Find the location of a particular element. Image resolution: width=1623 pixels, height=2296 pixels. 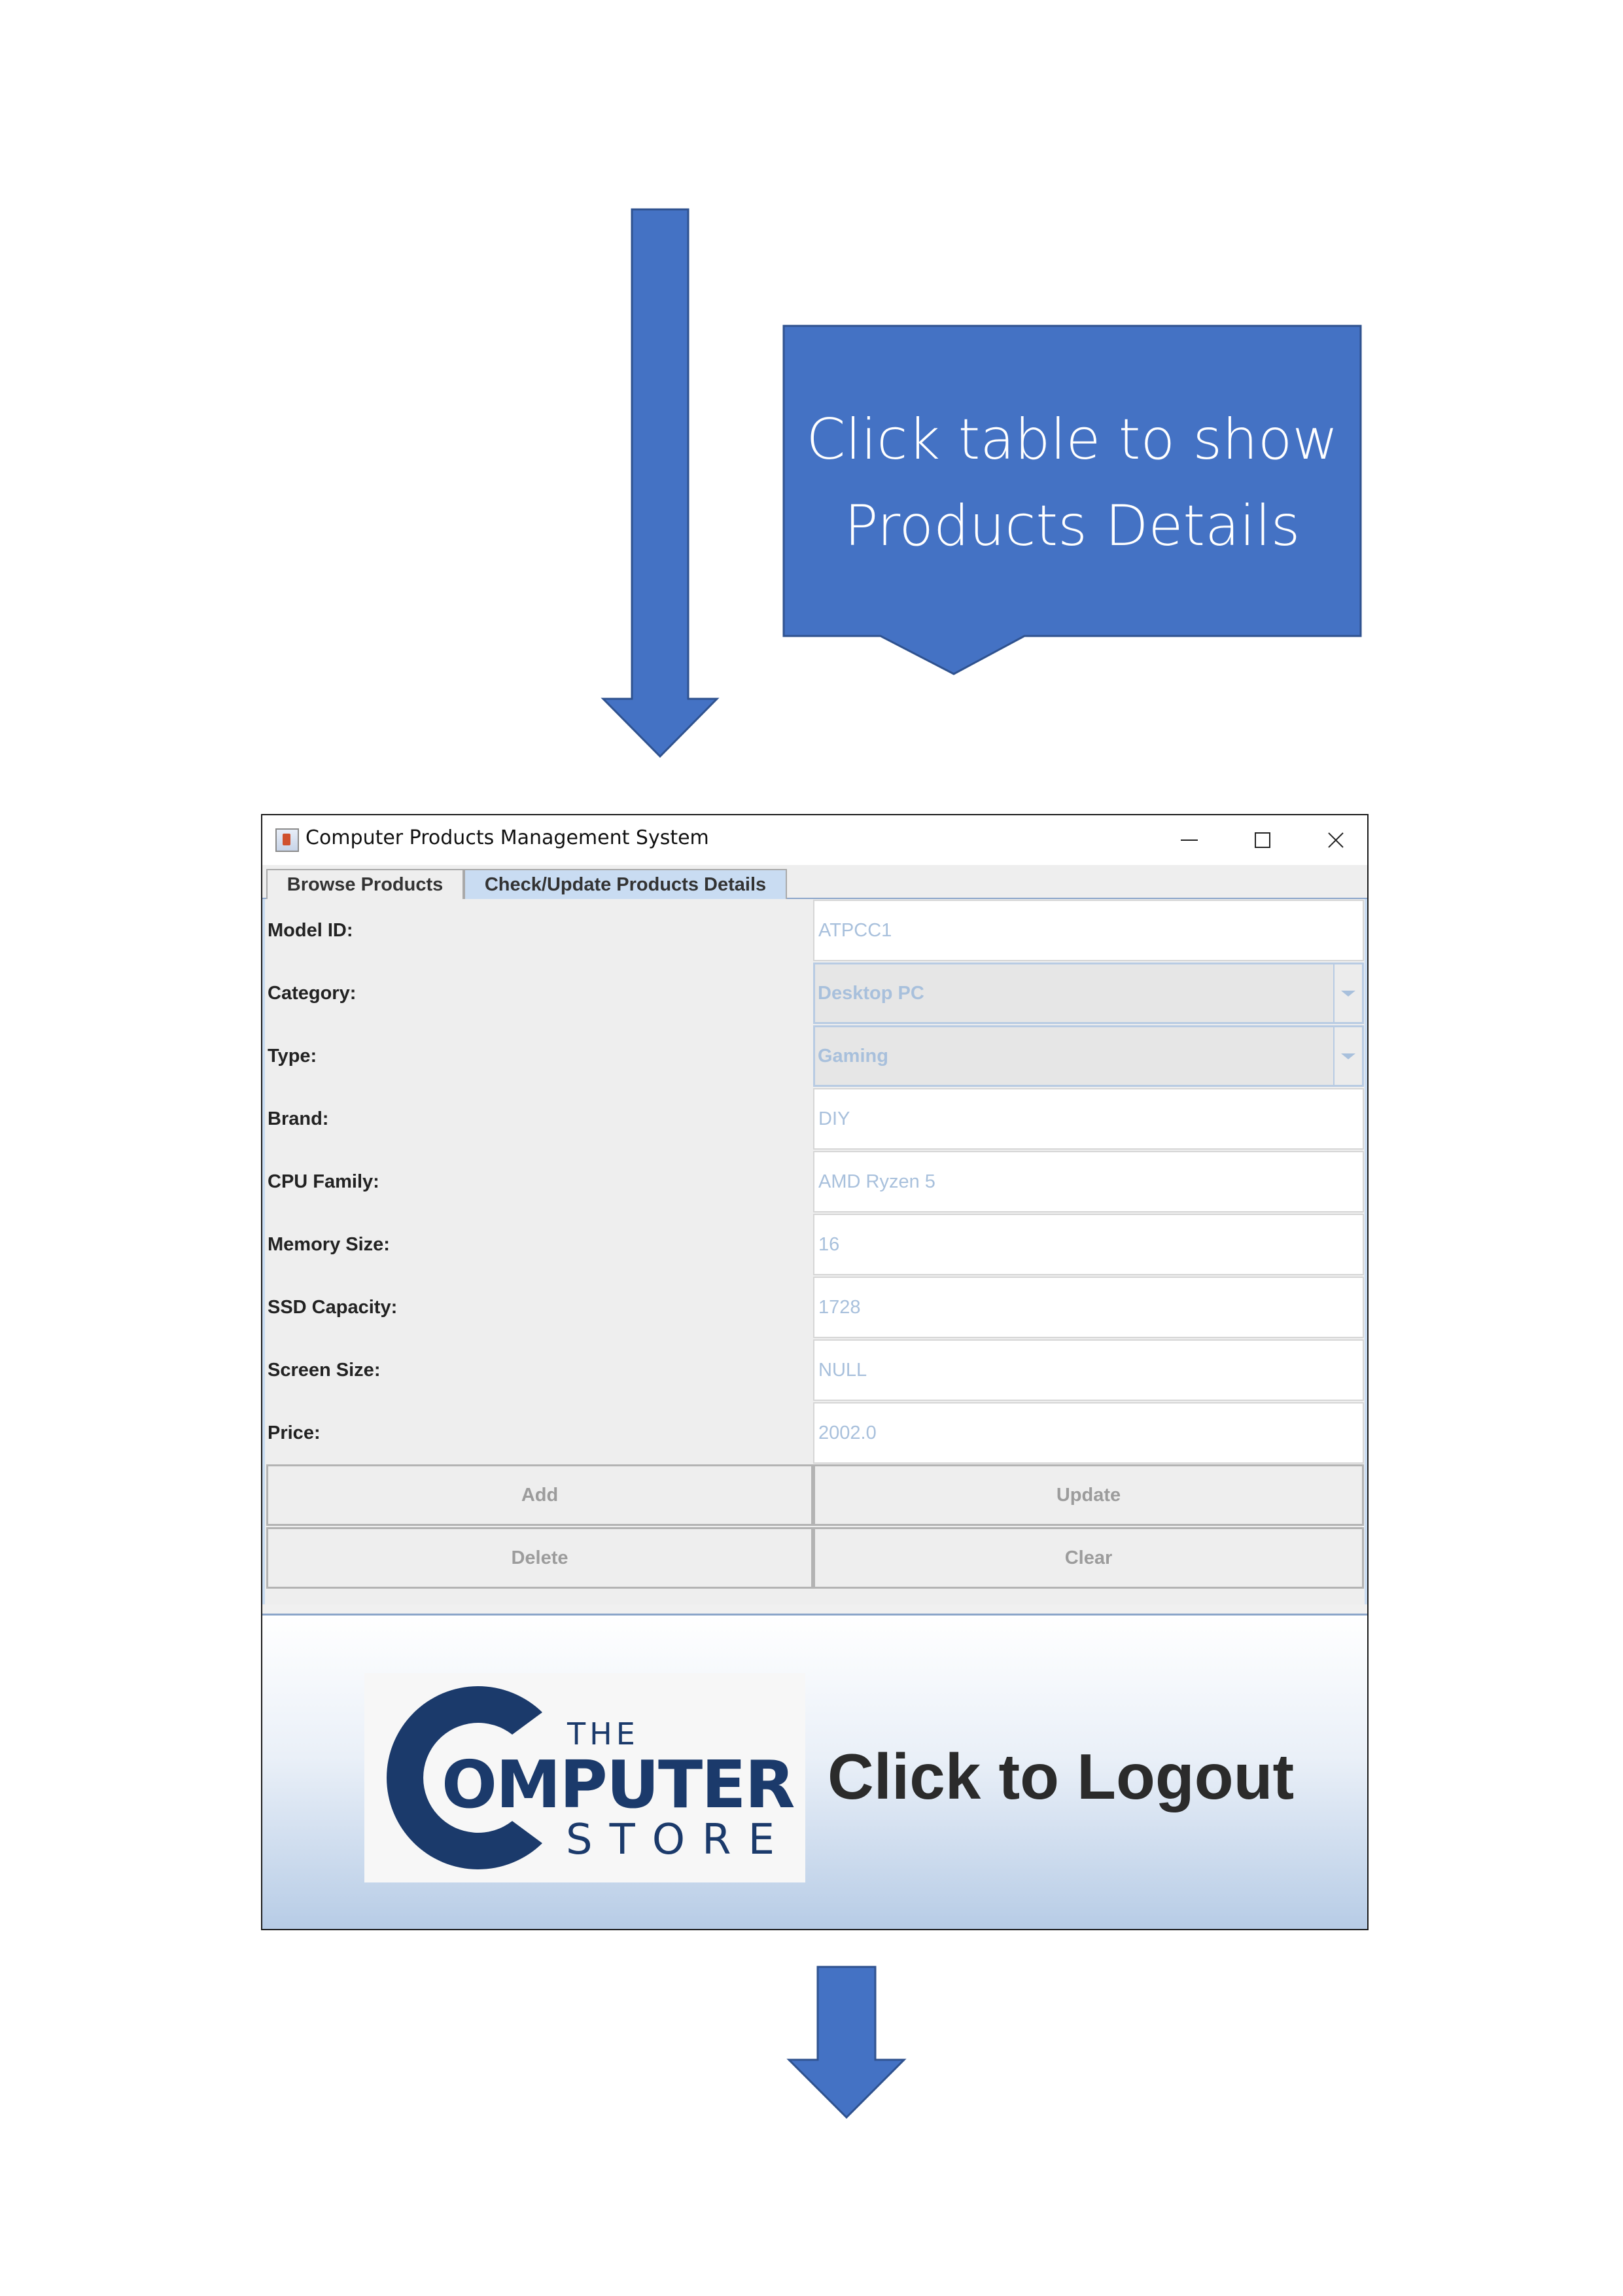

row-memory-size: Memory Size: 16 is located at coordinates (815, 1244).